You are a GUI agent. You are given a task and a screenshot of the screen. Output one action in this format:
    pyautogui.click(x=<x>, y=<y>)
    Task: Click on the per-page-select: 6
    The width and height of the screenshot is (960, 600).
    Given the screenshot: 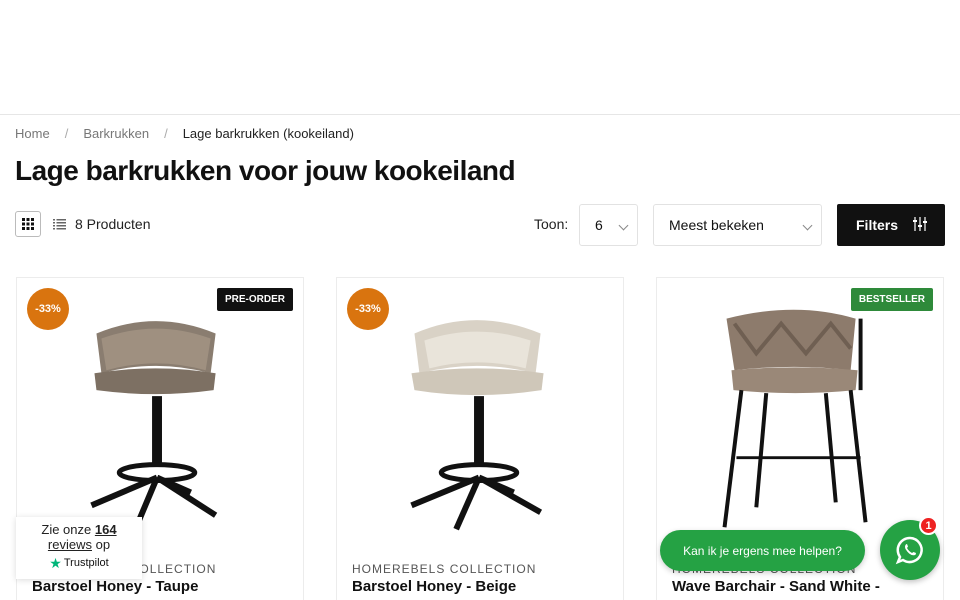 What is the action you would take?
    pyautogui.click(x=608, y=225)
    